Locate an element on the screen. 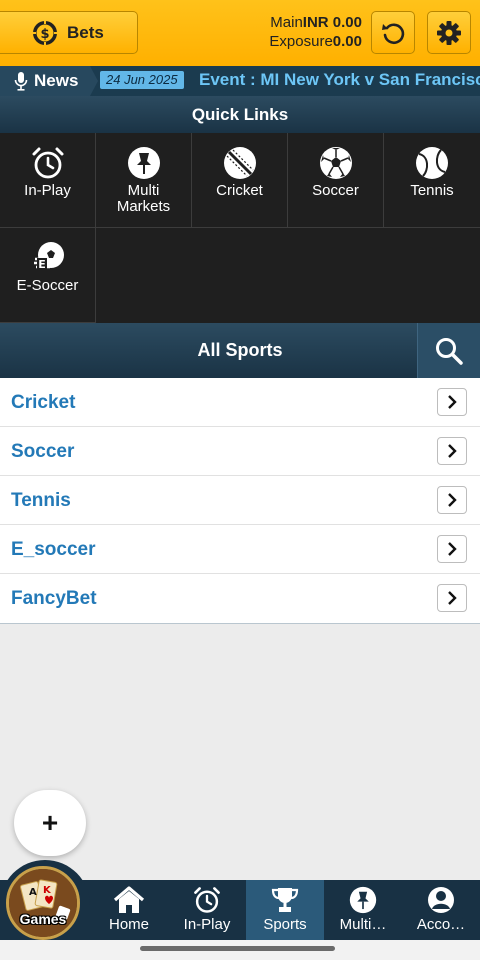 The image size is (480, 960). sport-name: FancyBet is located at coordinates (54, 598).